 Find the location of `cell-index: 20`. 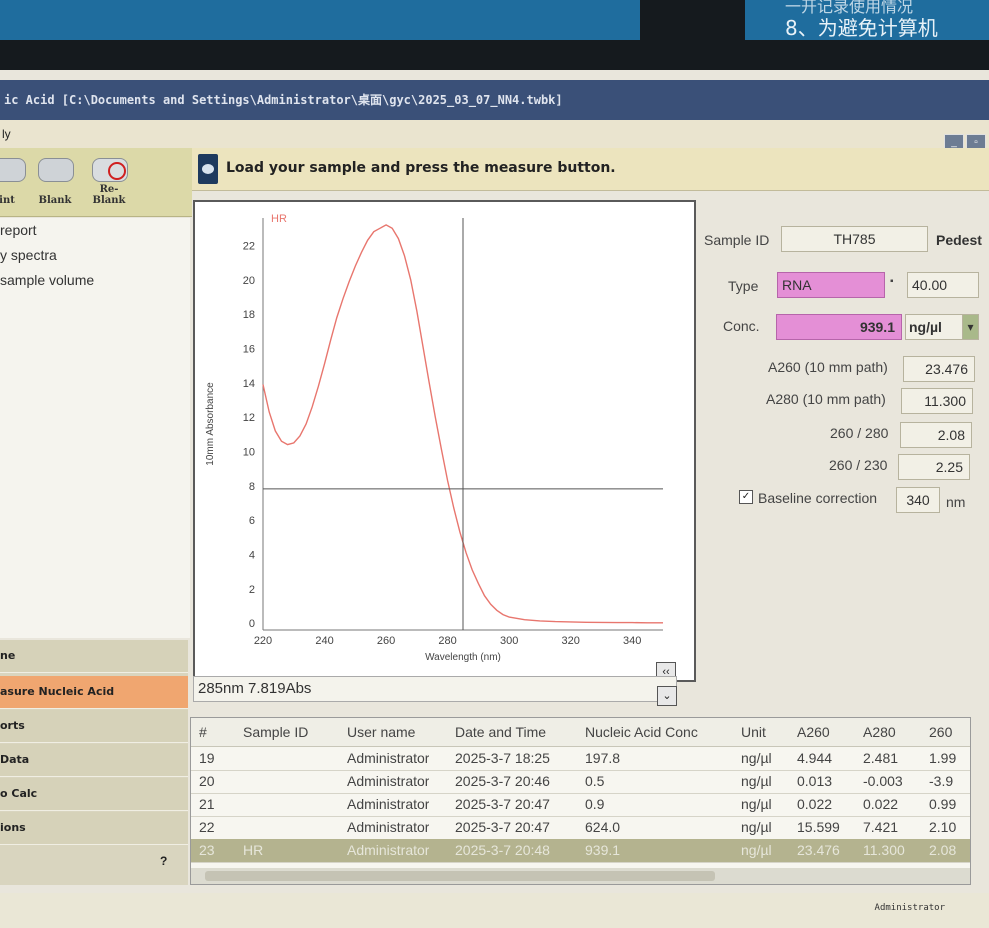

cell-index: 20 is located at coordinates (207, 781).